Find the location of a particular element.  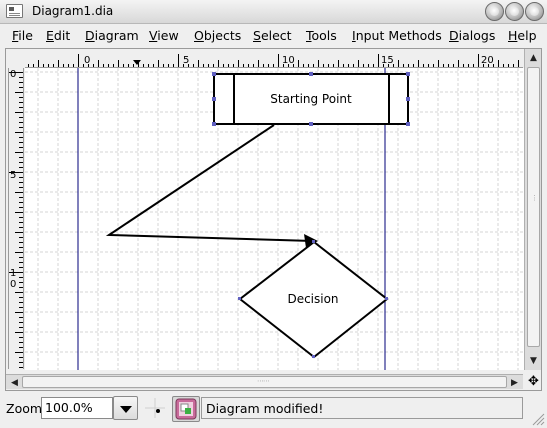

menu-edit: Edit is located at coordinates (58, 35).